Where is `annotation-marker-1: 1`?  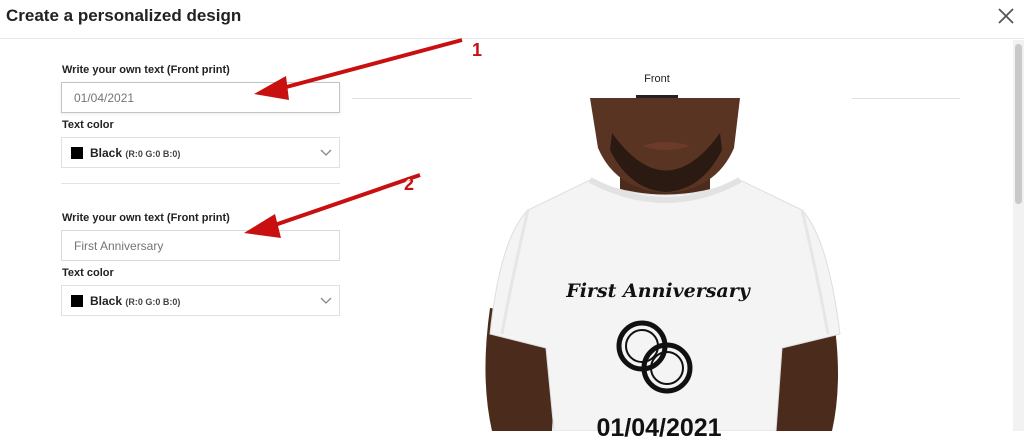
annotation-marker-1: 1 is located at coordinates (477, 50).